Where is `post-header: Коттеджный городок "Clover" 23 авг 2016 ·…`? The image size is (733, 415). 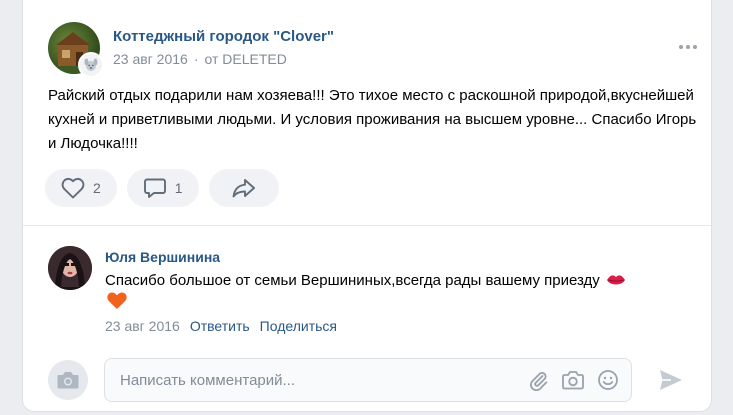
post-header: Коттеджный городок "Clover" 23 авг 2016 ·… is located at coordinates (372, 48).